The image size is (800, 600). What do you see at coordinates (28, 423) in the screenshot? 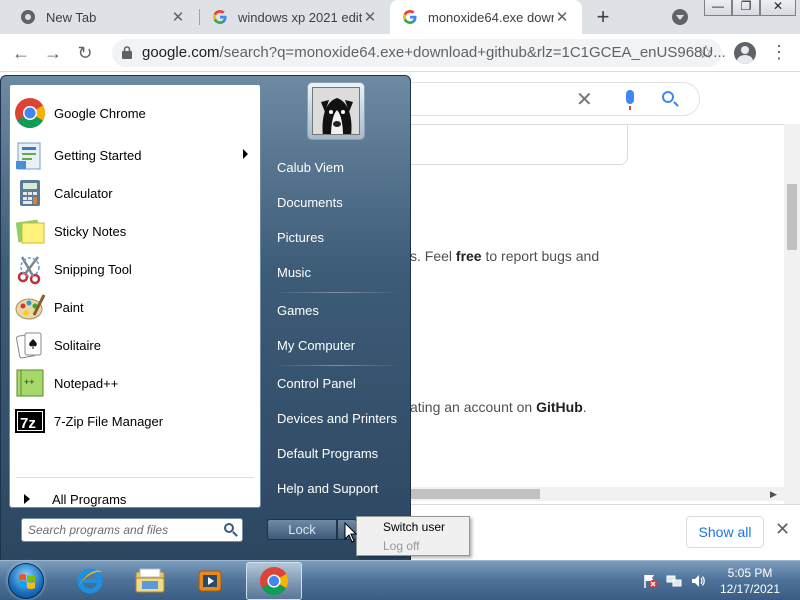
I see `svg-text: 7z` at bounding box center [28, 423].